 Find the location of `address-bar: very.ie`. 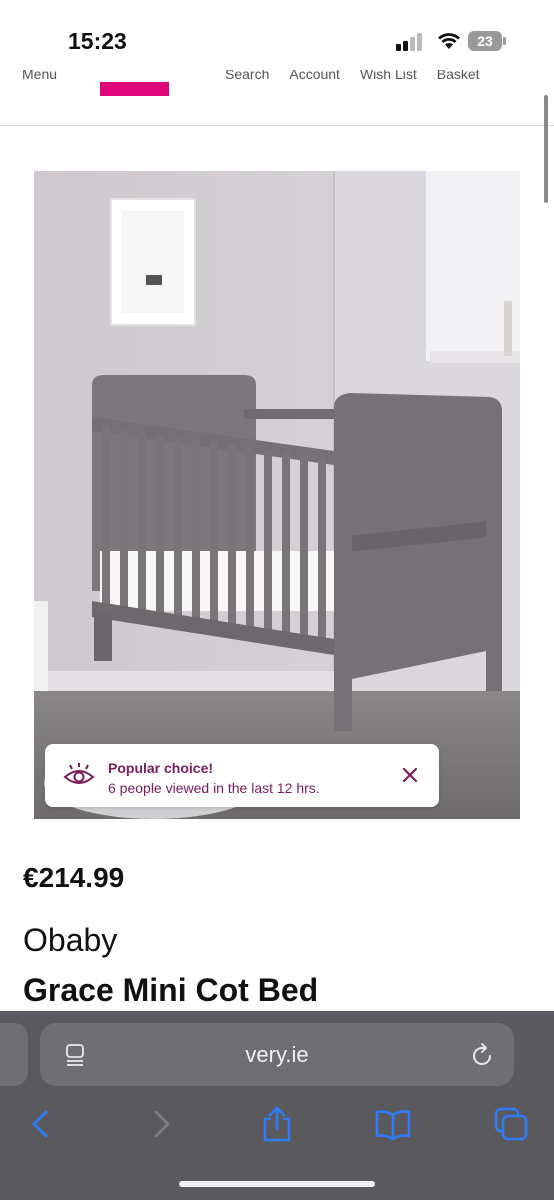

address-bar: very.ie is located at coordinates (277, 1054).